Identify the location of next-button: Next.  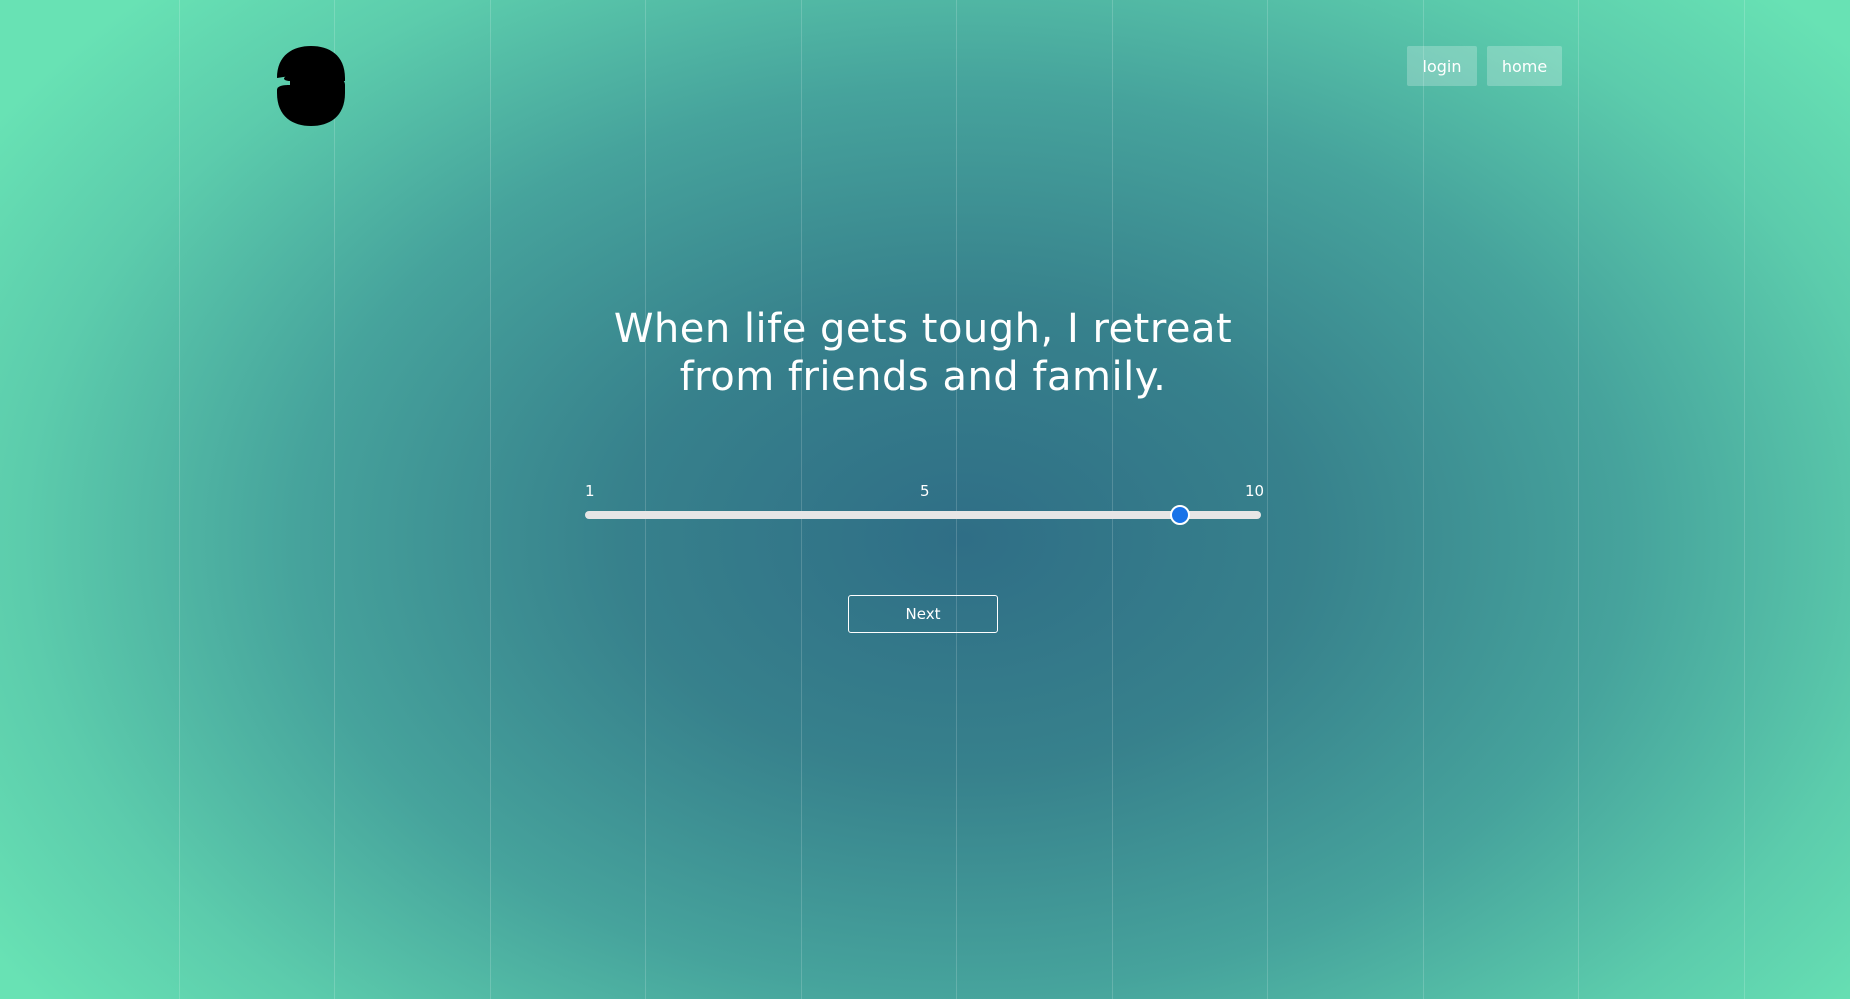
(923, 614).